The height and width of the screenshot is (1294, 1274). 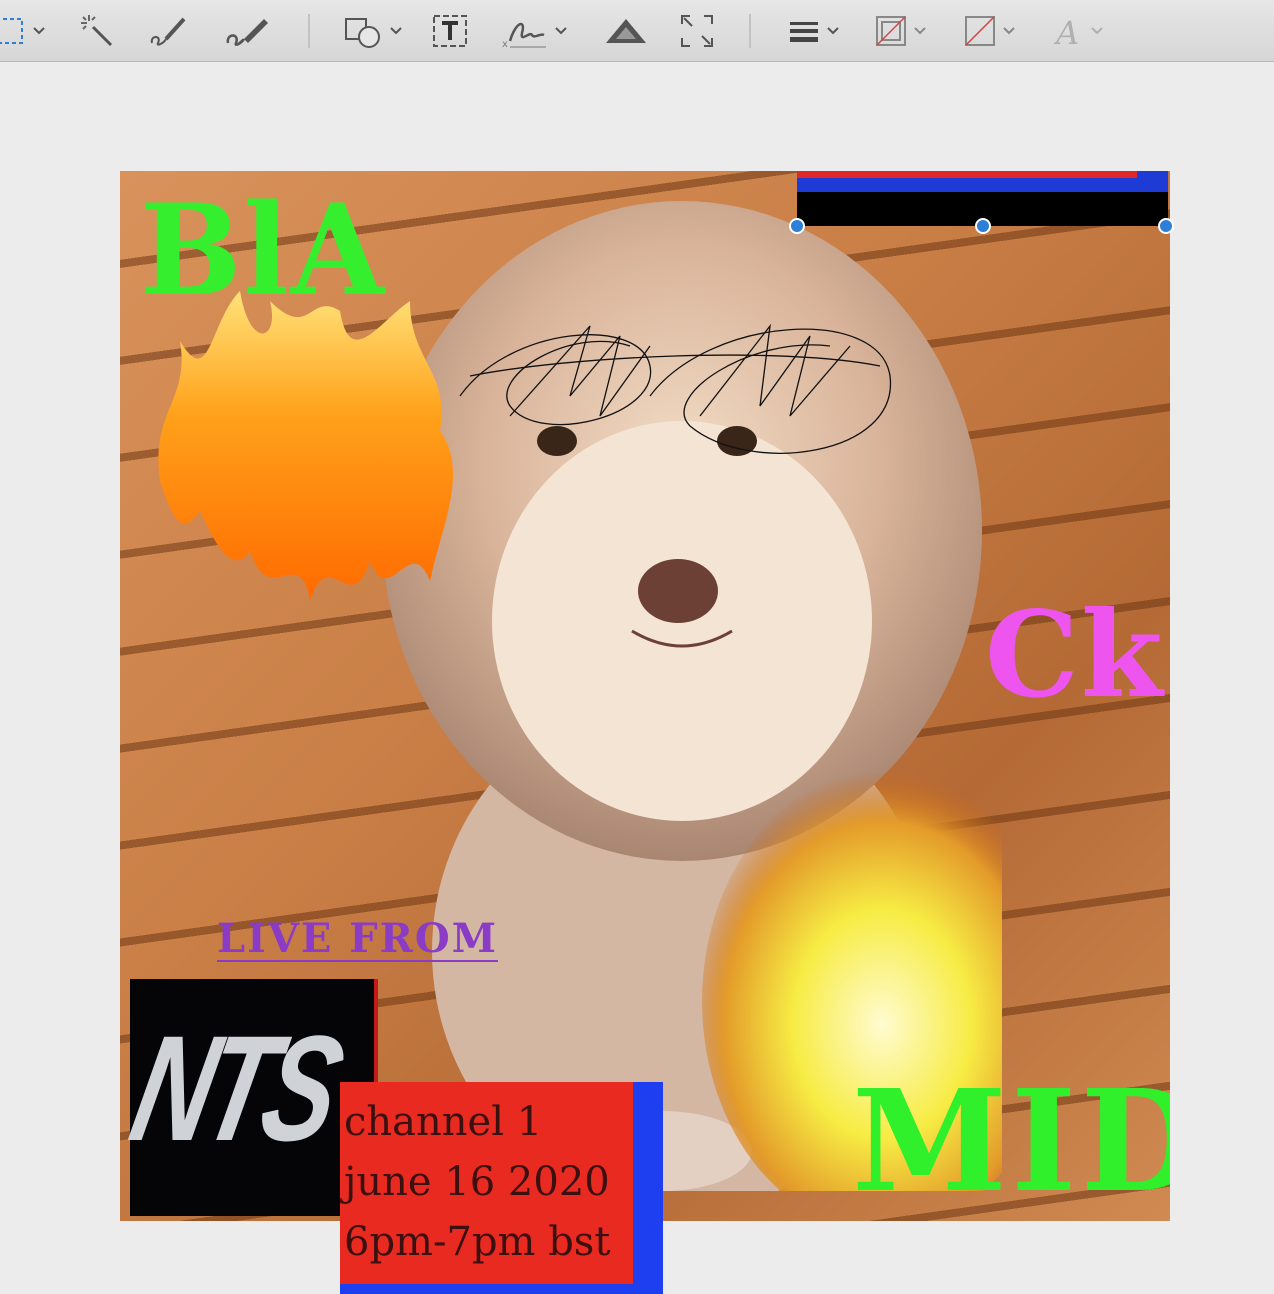 I want to click on selection-handle-middle, so click(x=983, y=226).